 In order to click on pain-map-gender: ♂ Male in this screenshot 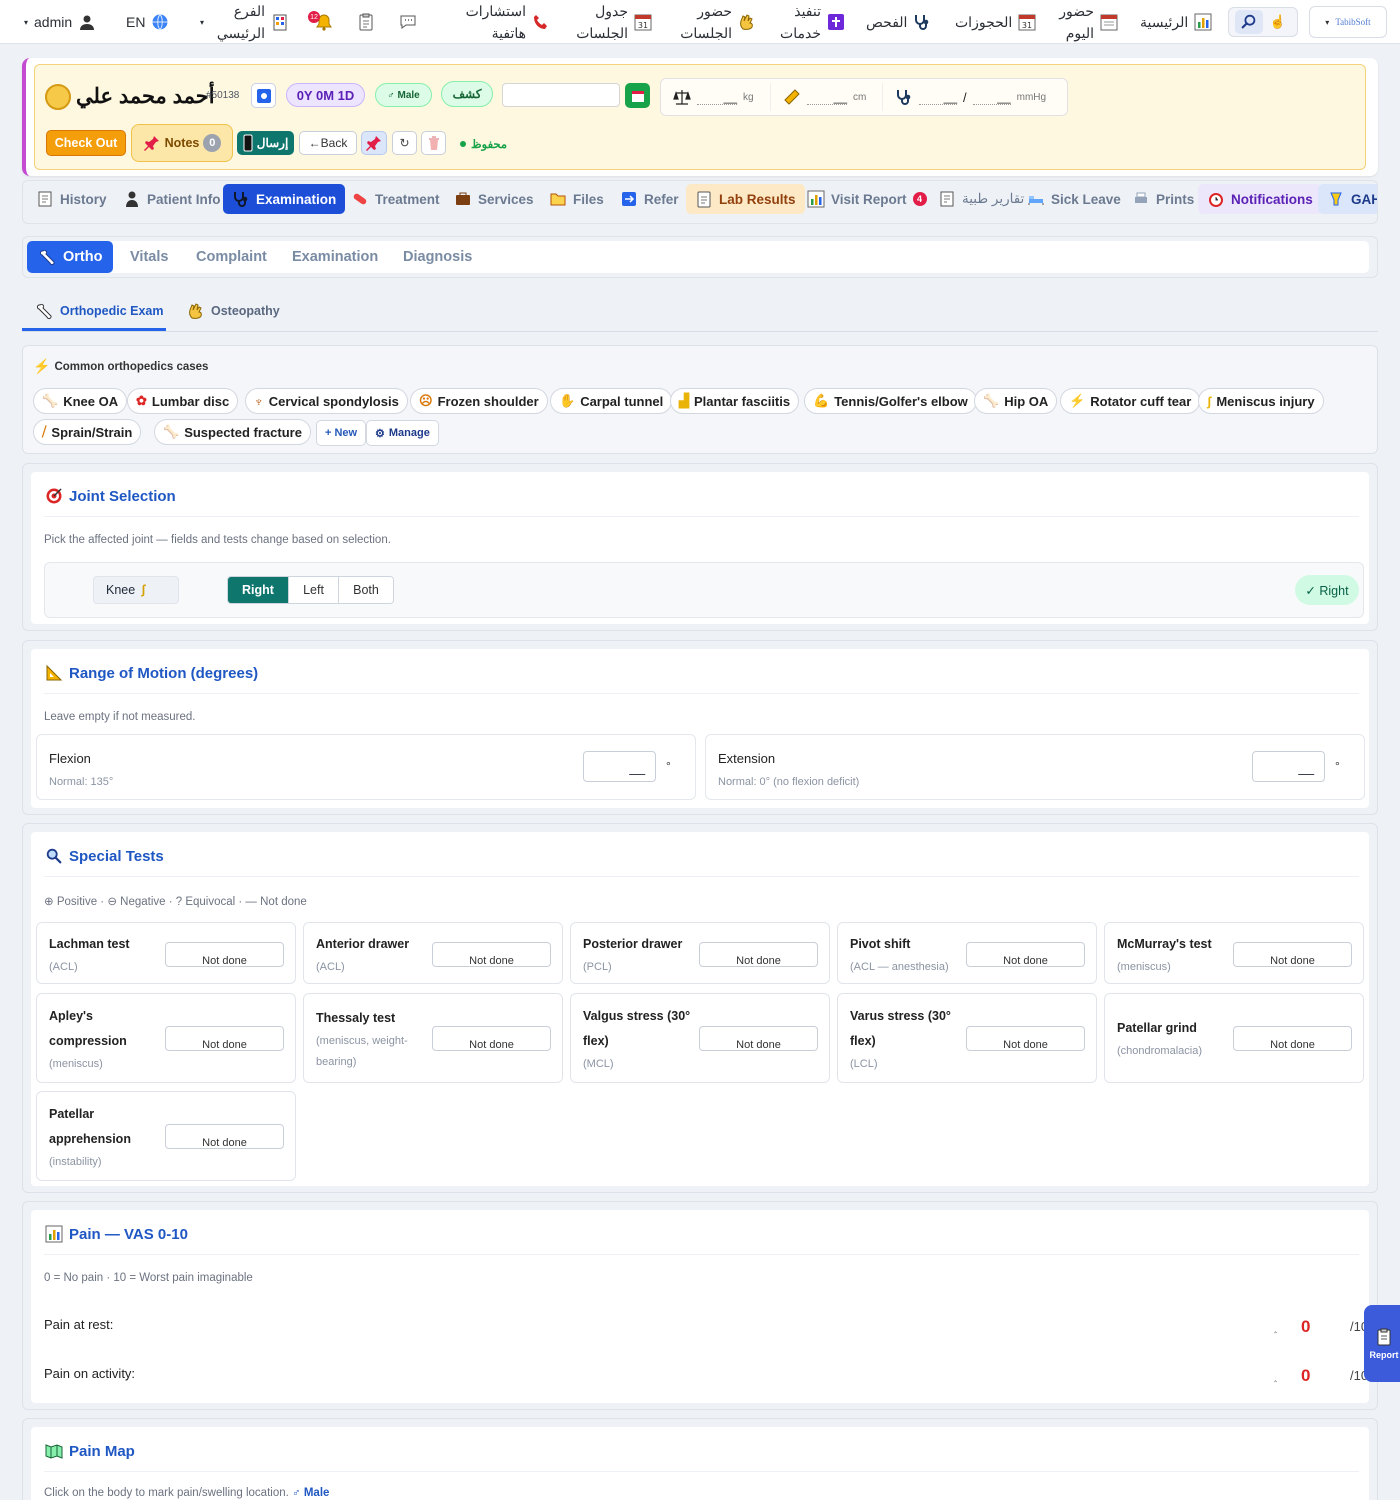, I will do `click(311, 1493)`.